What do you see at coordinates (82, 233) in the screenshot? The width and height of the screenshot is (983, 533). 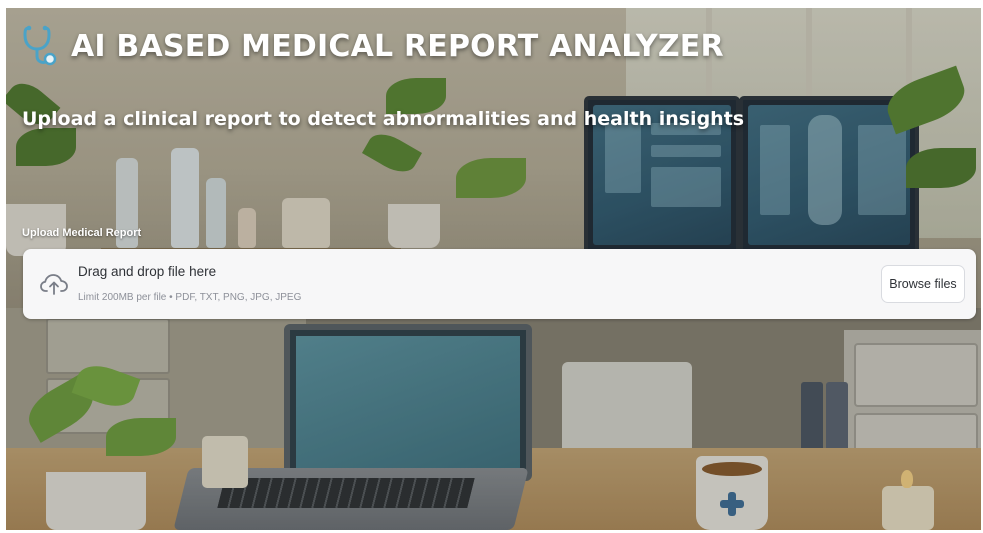 I see `upload-label: Upload Medical Report` at bounding box center [82, 233].